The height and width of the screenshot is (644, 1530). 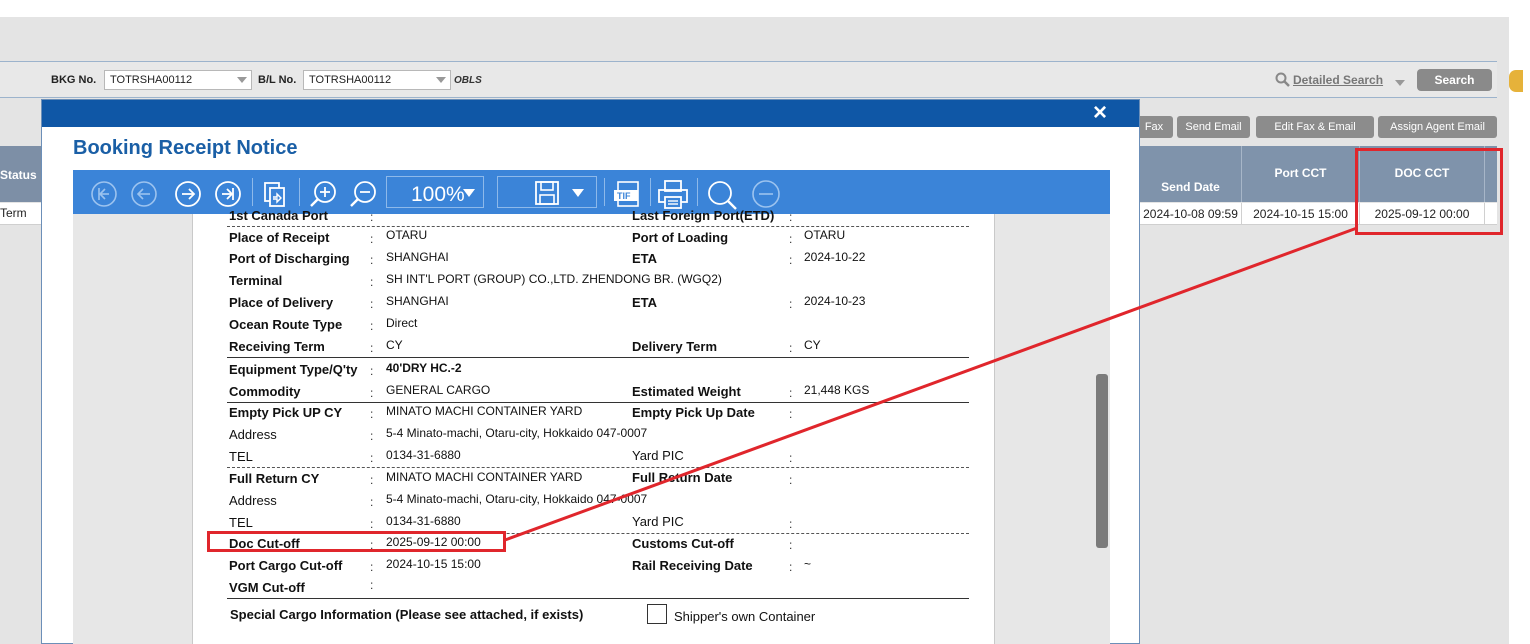 What do you see at coordinates (745, 616) in the screenshot?
I see `shippers-own-container-label: Shipper's own Container` at bounding box center [745, 616].